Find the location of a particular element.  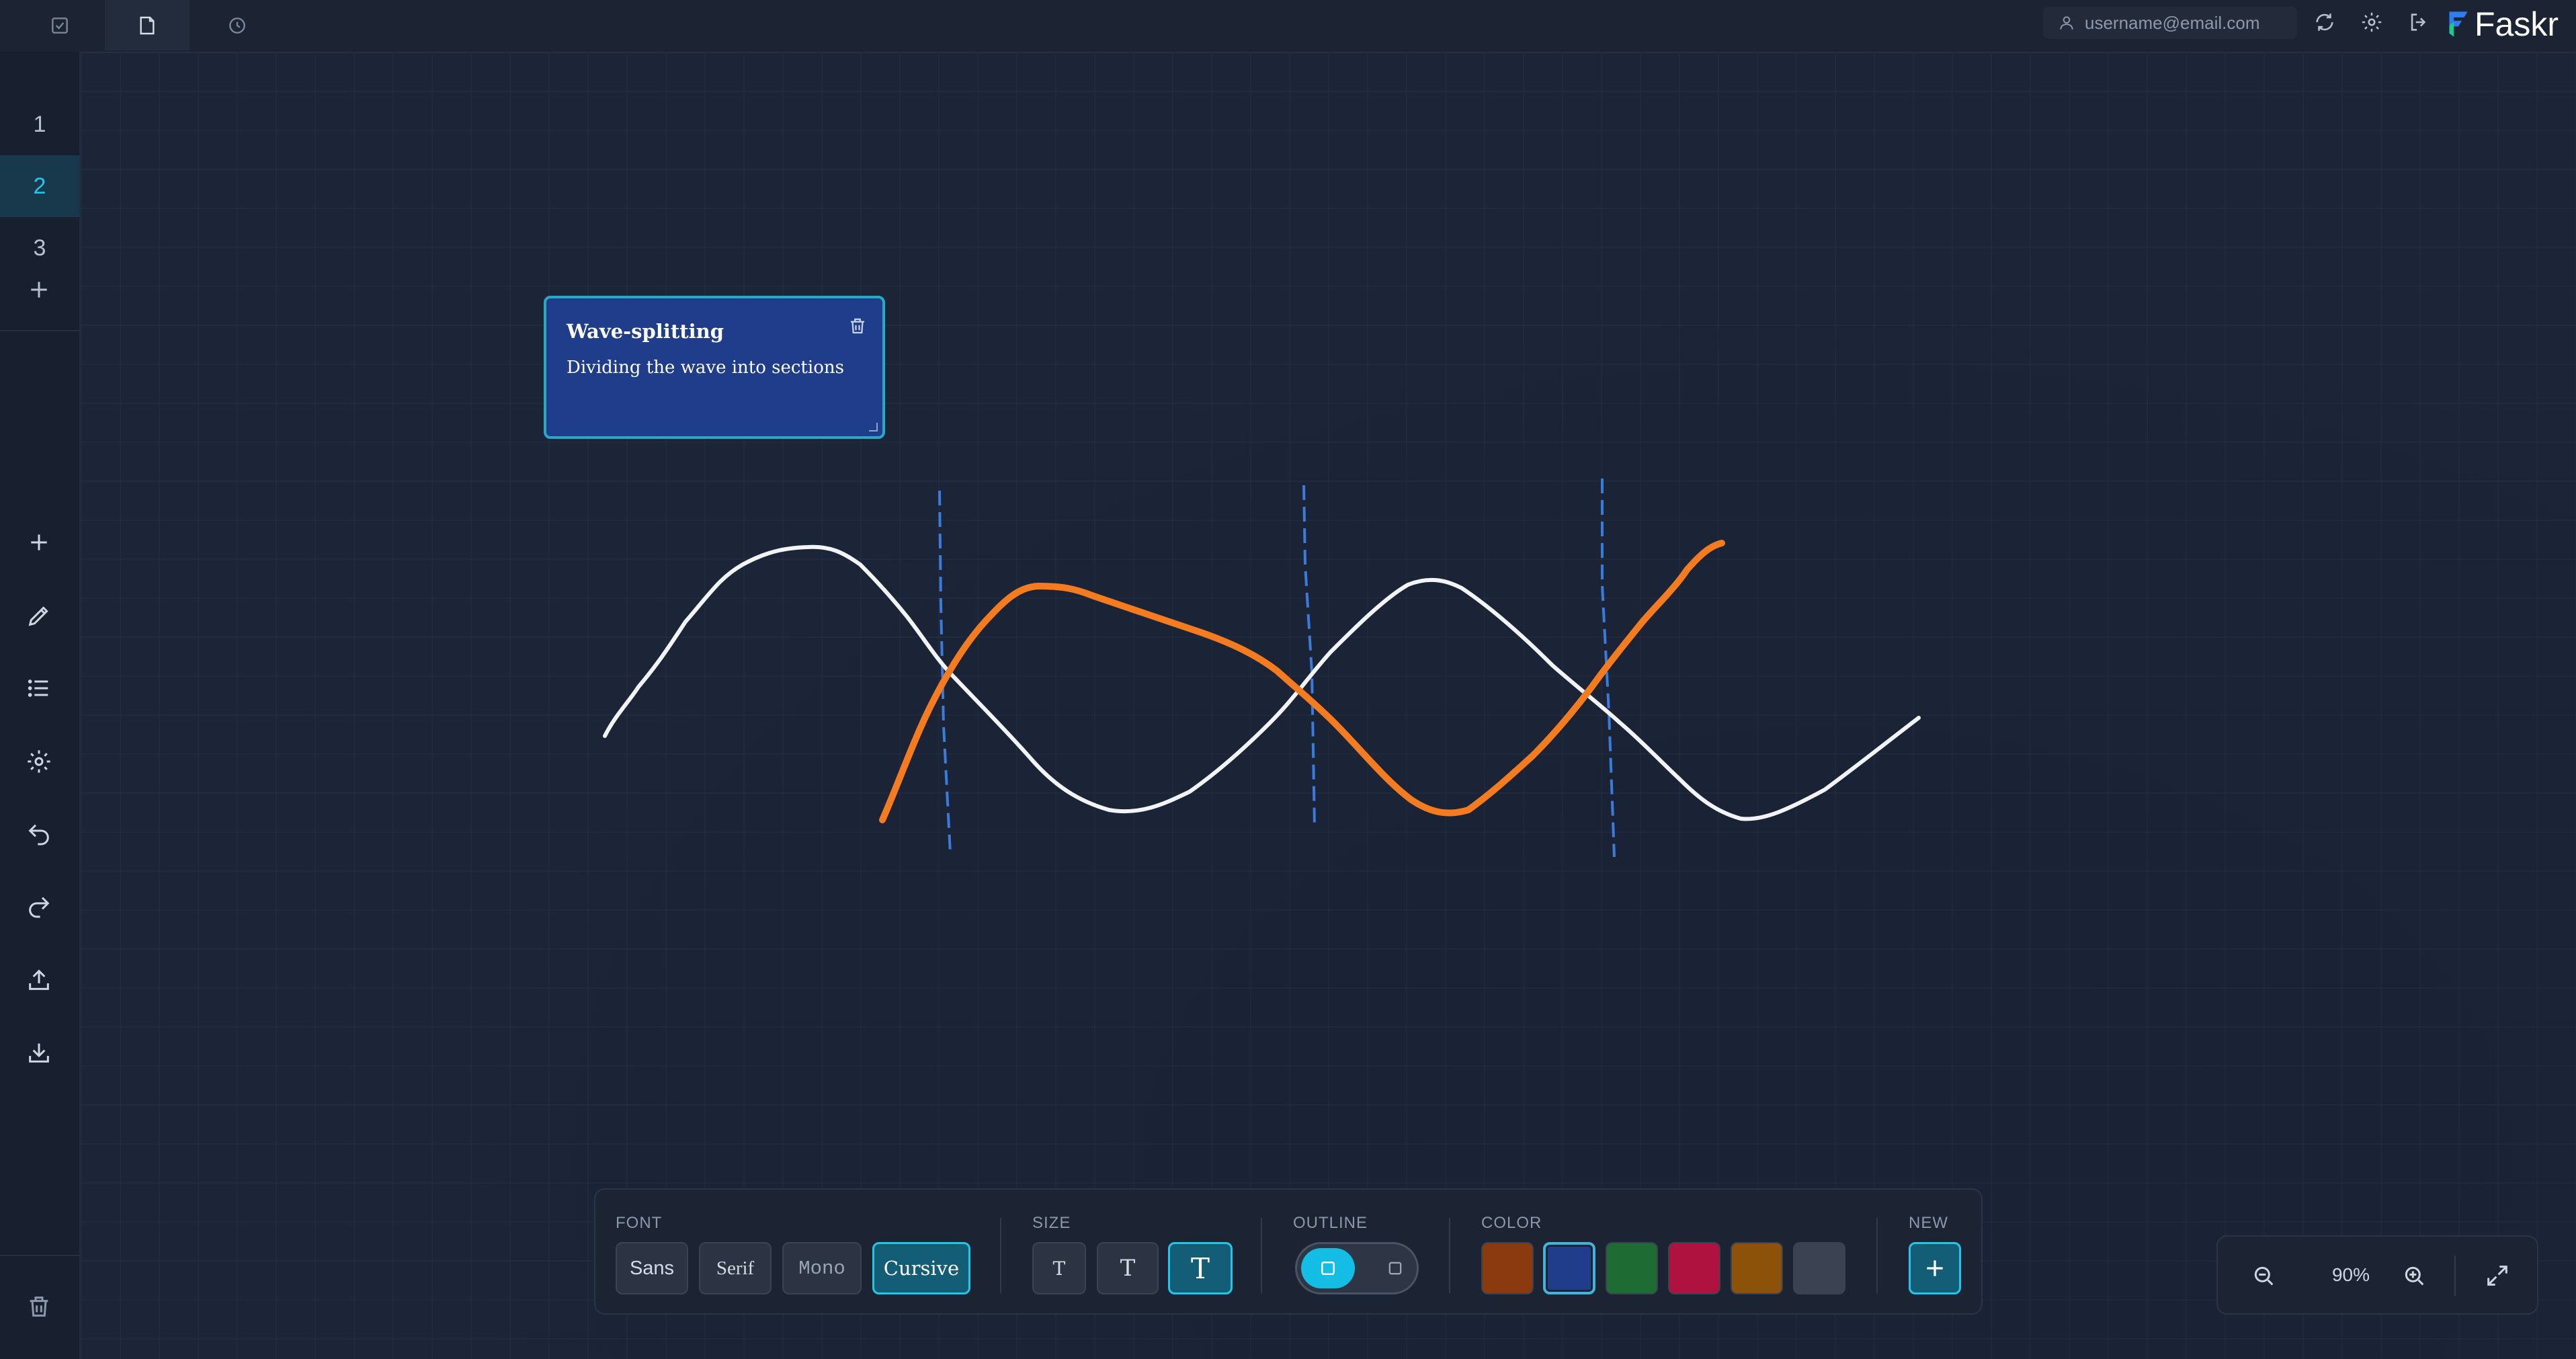

orange-wave-stroke is located at coordinates (1302, 681).